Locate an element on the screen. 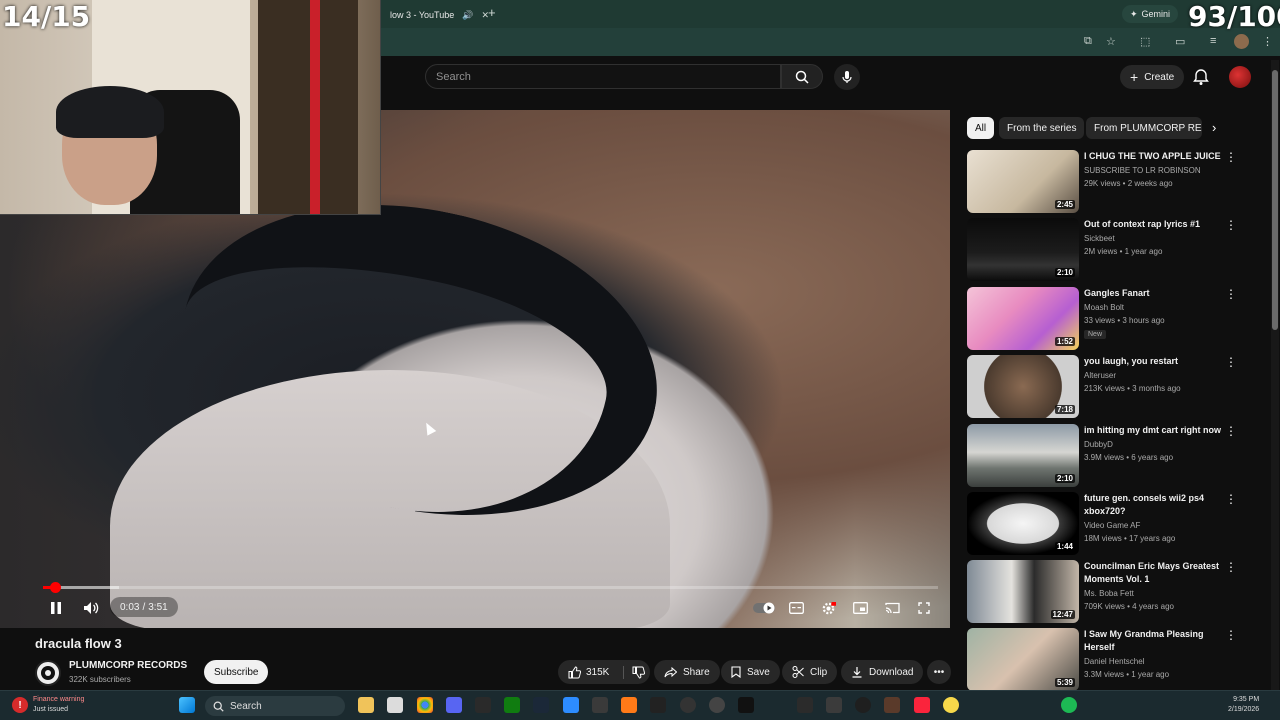 This screenshot has height=720, width=1280. pause-button is located at coordinates (56, 608).